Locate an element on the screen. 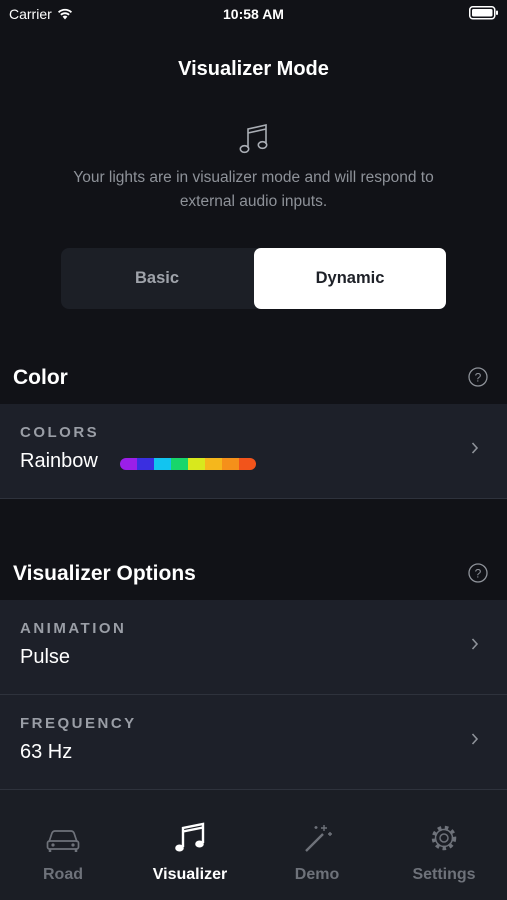 The width and height of the screenshot is (507, 900). colors-row: COLORS Rainbow is located at coordinates (253, 451).